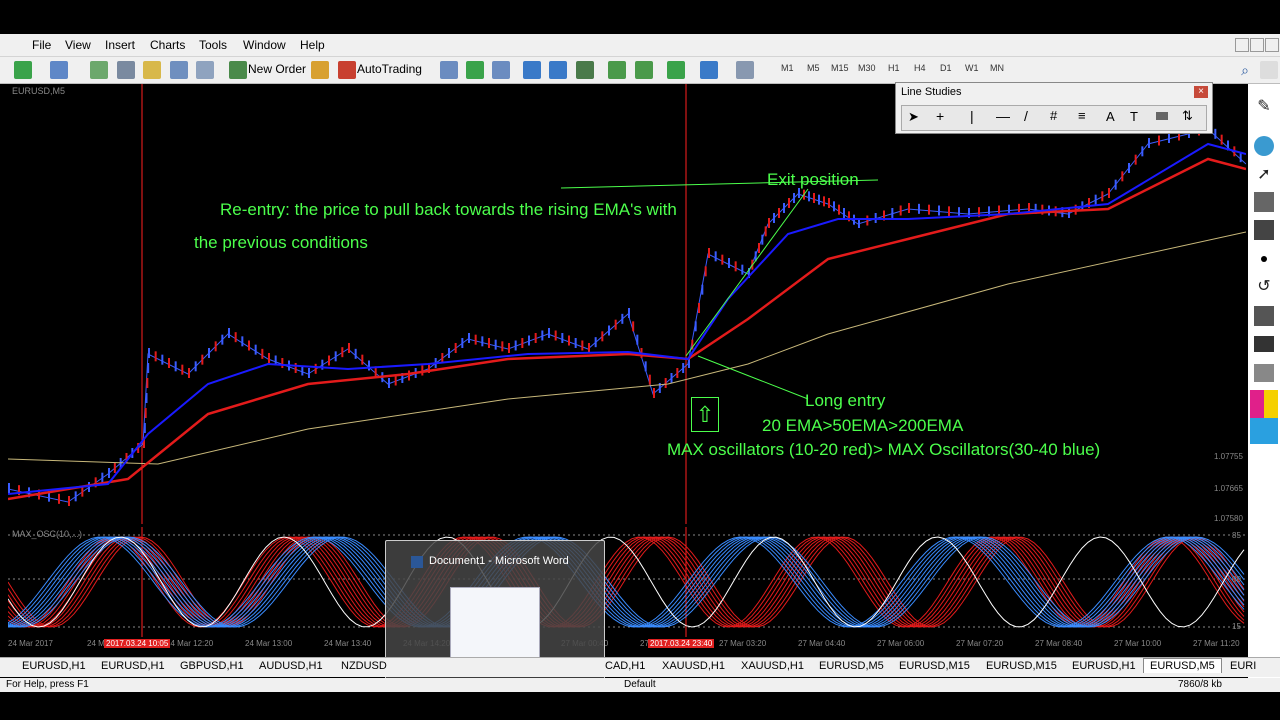  I want to click on menu-window: Window, so click(264, 45).